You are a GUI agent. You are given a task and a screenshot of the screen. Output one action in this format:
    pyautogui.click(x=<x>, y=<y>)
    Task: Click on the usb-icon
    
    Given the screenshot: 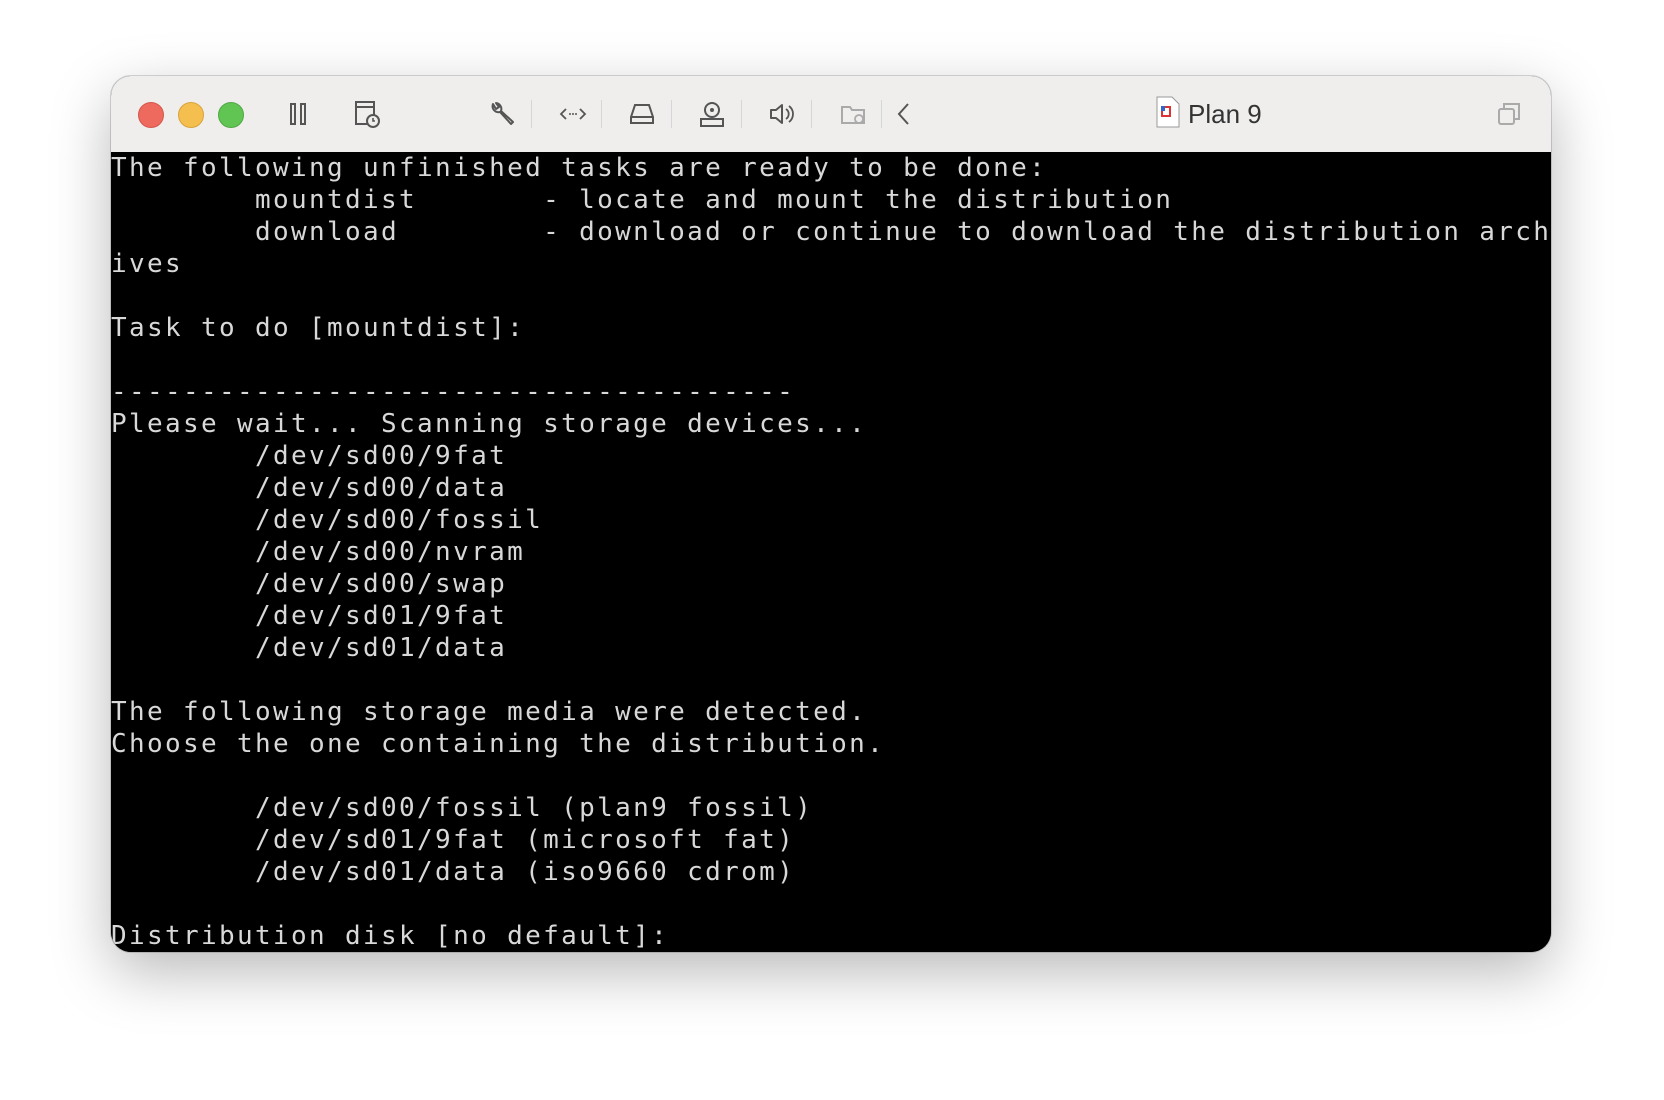 What is the action you would take?
    pyautogui.click(x=712, y=114)
    